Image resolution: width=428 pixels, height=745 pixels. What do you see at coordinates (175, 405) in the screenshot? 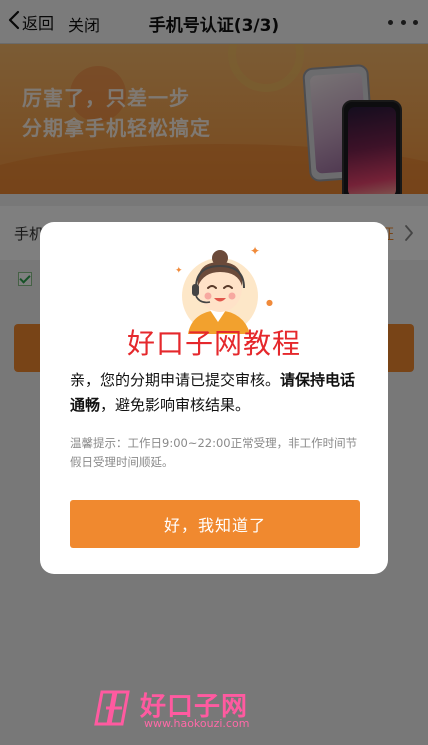
I see `message-text-end: ，避免影响审核结果。` at bounding box center [175, 405].